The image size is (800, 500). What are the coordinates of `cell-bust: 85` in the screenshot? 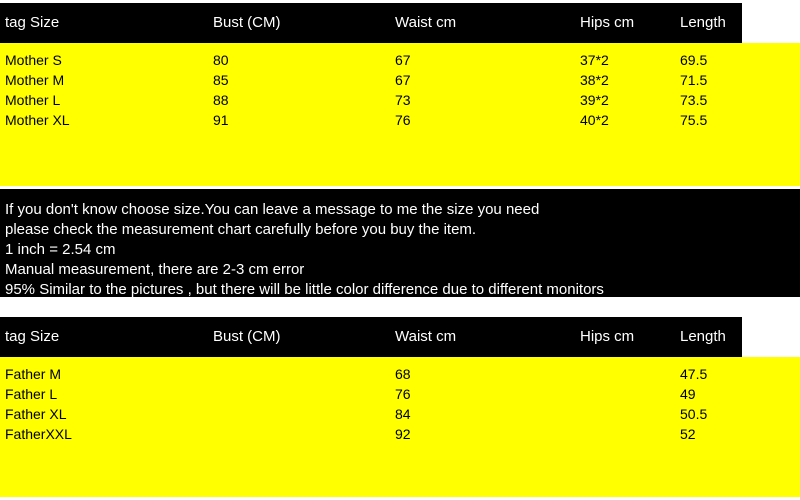 It's located at (221, 80).